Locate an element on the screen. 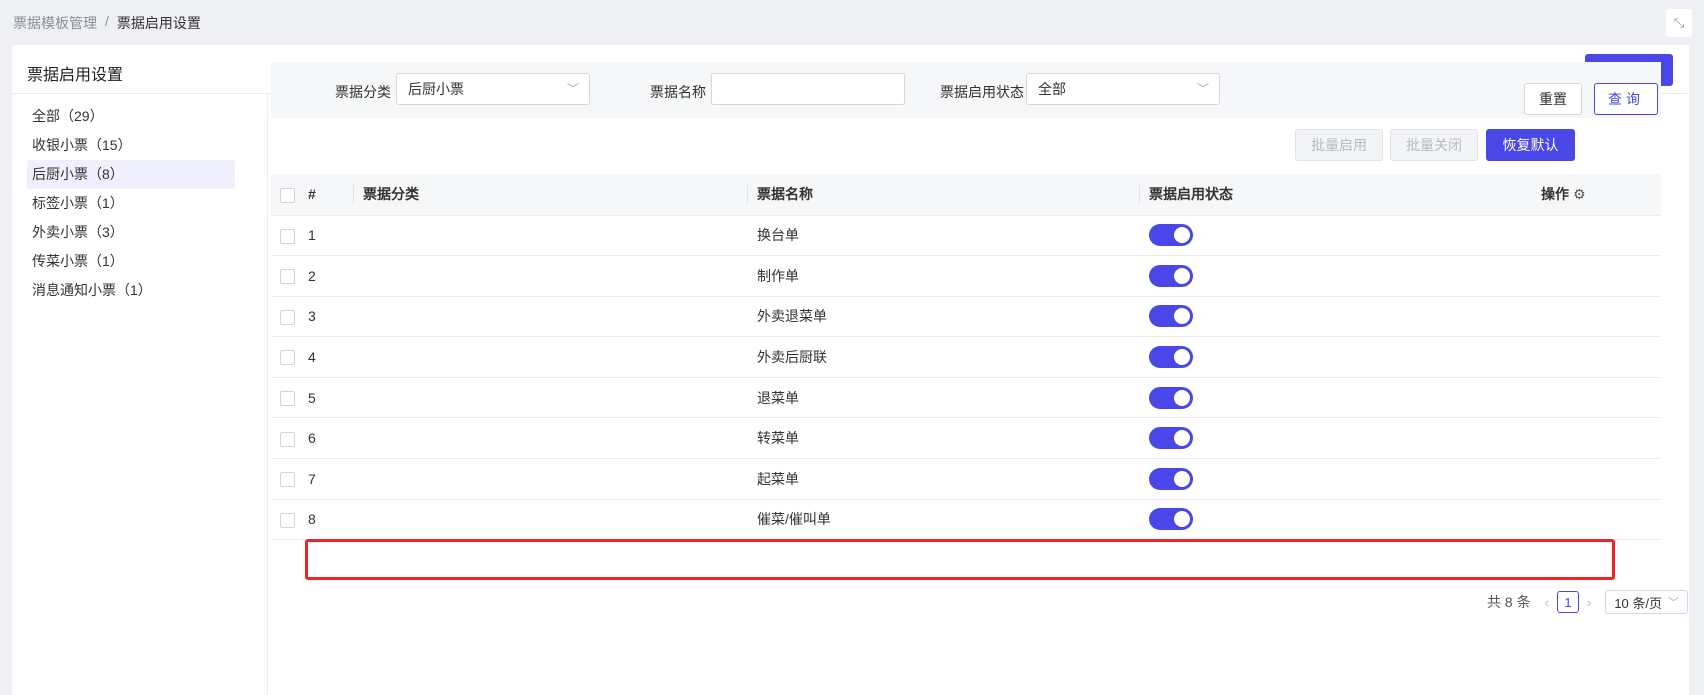  status-select: 全部 ﹀ is located at coordinates (1123, 89).